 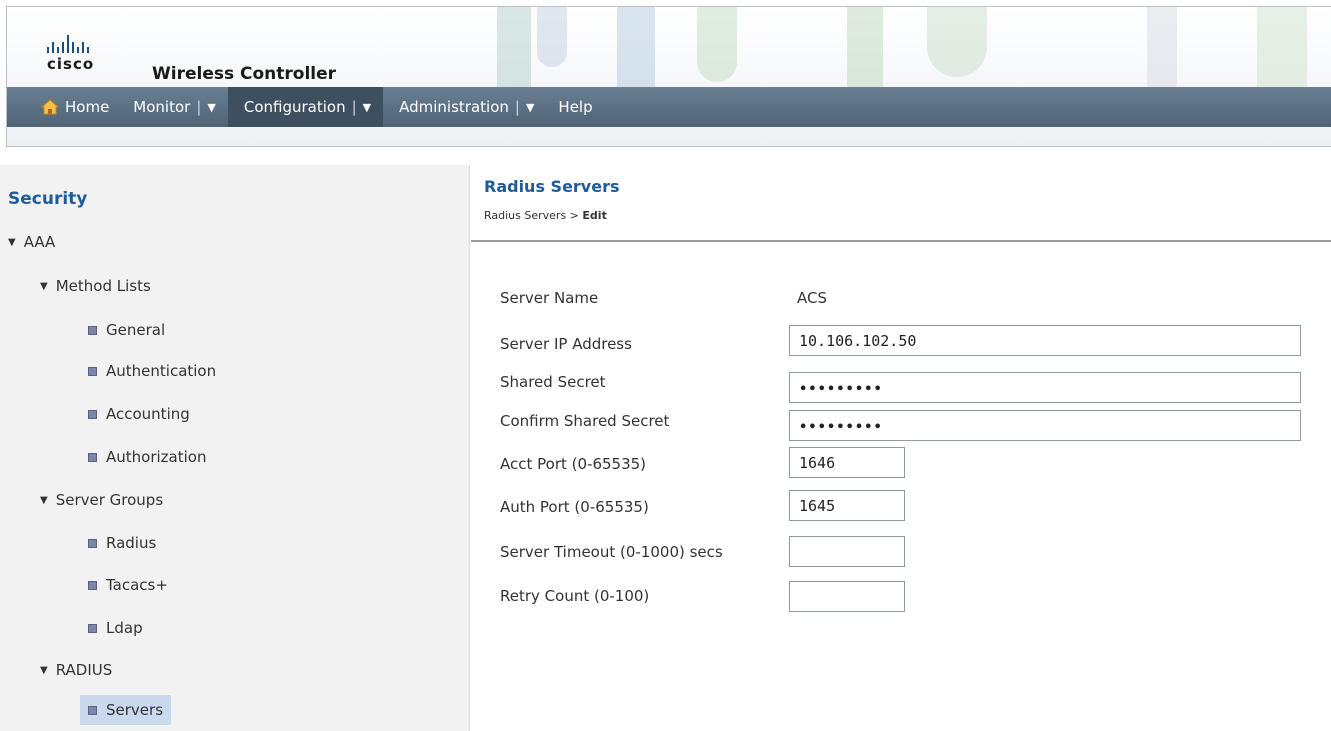 What do you see at coordinates (84, 670) in the screenshot?
I see `tree-node-label: RADIUS` at bounding box center [84, 670].